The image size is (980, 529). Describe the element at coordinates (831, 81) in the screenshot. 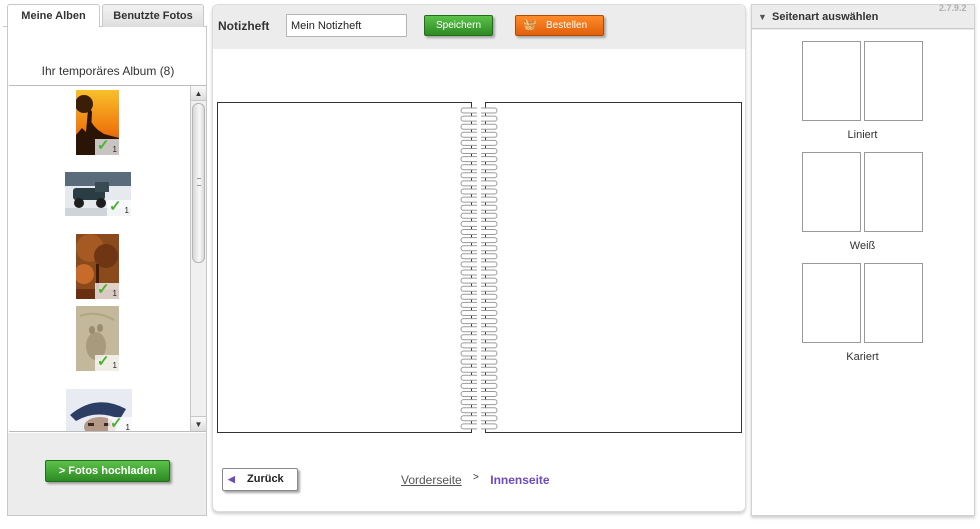

I see `lined-page-left` at that location.